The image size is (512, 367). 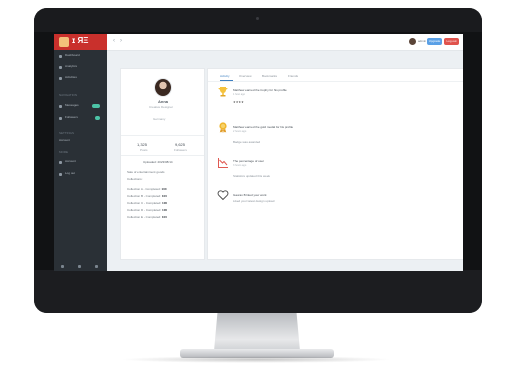 What do you see at coordinates (60, 118) in the screenshot?
I see `users-icon` at bounding box center [60, 118].